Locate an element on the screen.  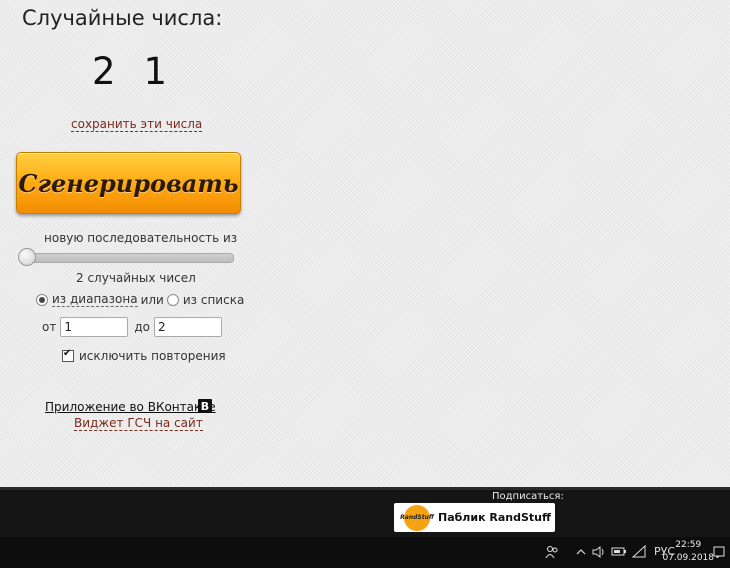
battery-icon is located at coordinates (619, 552).